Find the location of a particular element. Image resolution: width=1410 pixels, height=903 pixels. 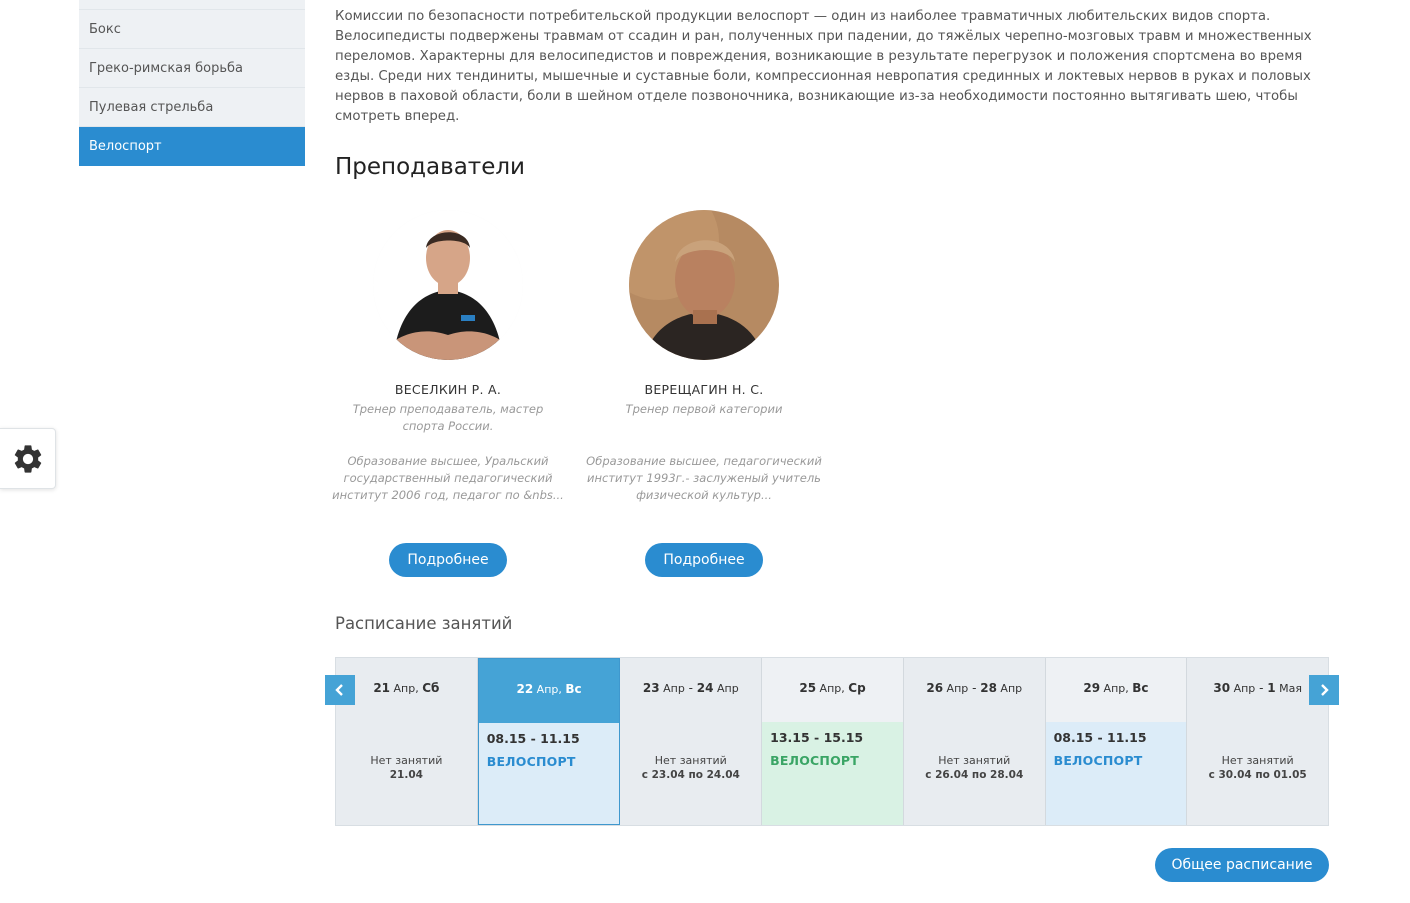

schedule-day-header: 21 Апр, Сб is located at coordinates (406, 688).